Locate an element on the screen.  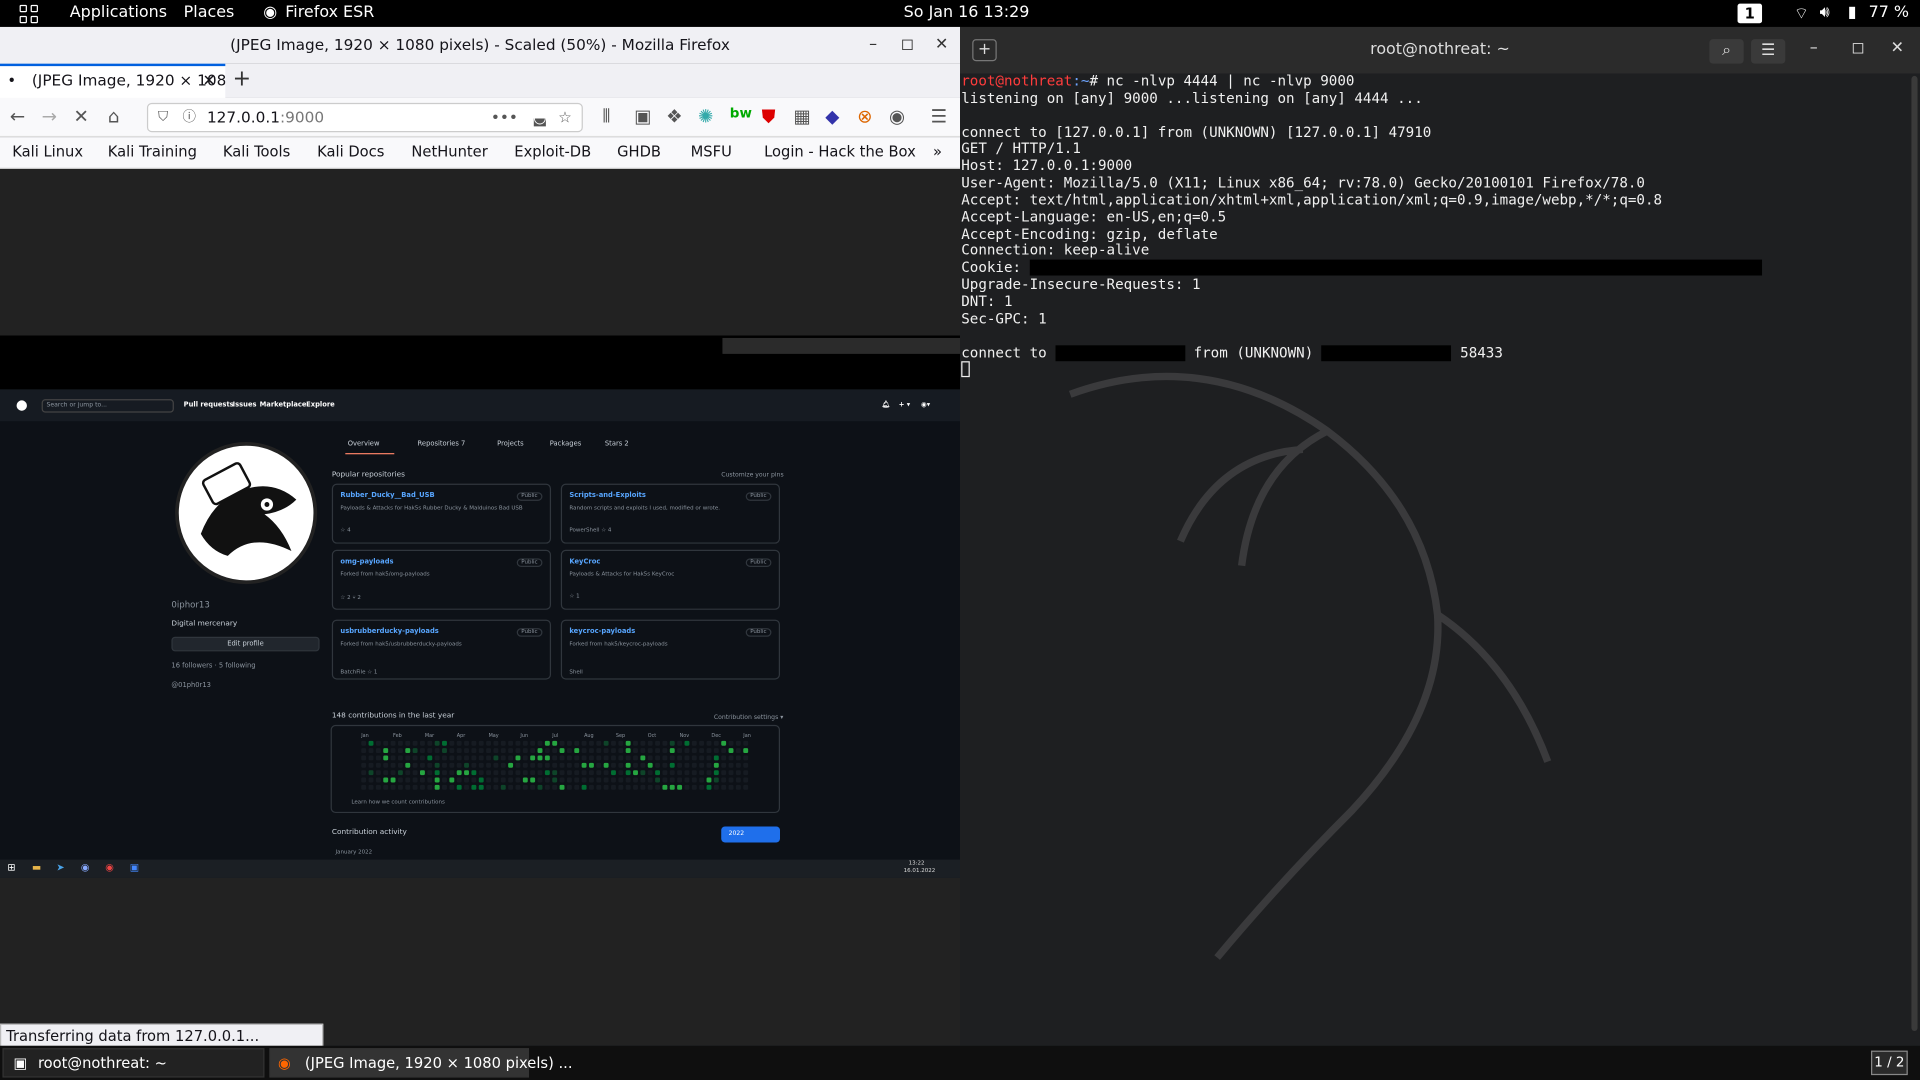
terminal-close-button: ✕ is located at coordinates (1897, 48).